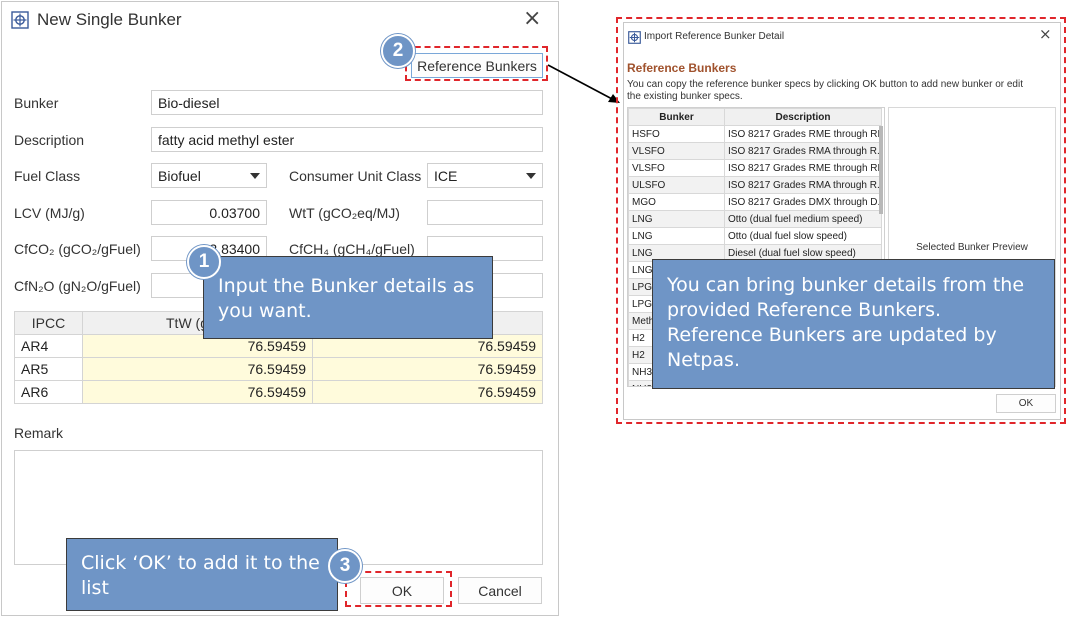 This screenshot has width=1067, height=618. I want to click on table-row: HSFO ISO 8217 Grades RME through RMK, so click(755, 134).